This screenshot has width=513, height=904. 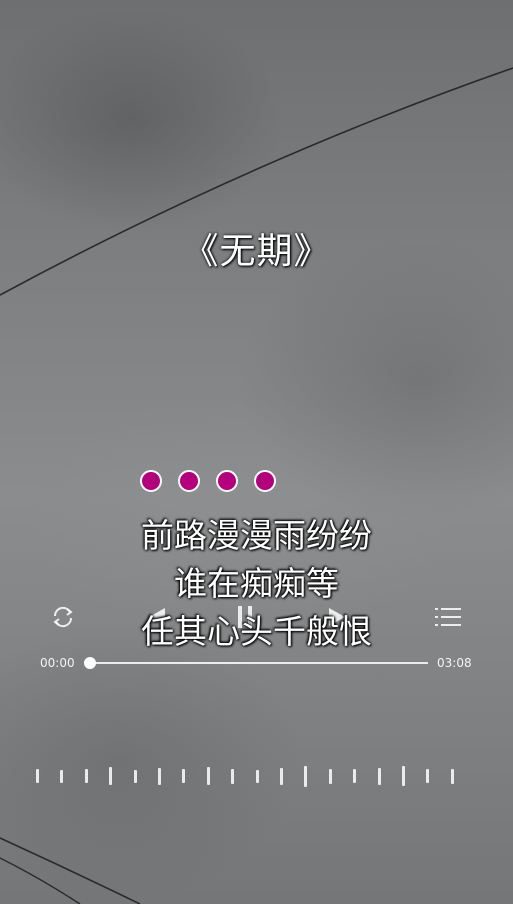 What do you see at coordinates (256, 535) in the screenshot?
I see `lyric-line: 前路漫漫雨纷纷` at bounding box center [256, 535].